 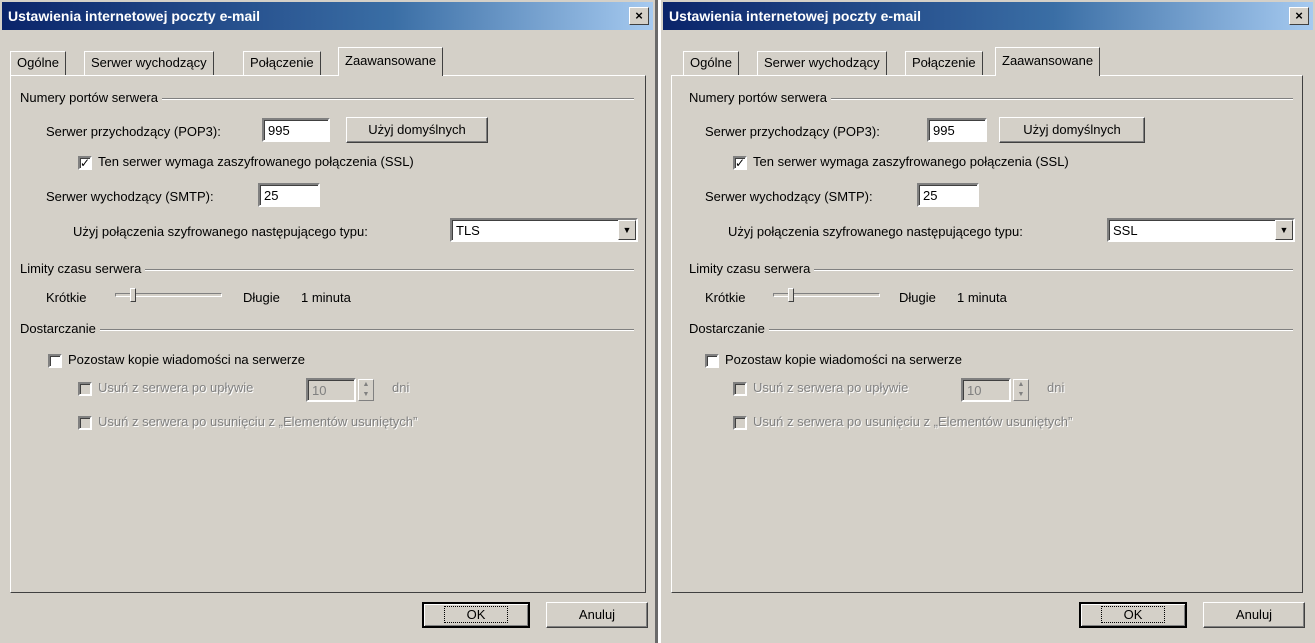 What do you see at coordinates (1125, 230) in the screenshot?
I see `encryption-type-value: SSL` at bounding box center [1125, 230].